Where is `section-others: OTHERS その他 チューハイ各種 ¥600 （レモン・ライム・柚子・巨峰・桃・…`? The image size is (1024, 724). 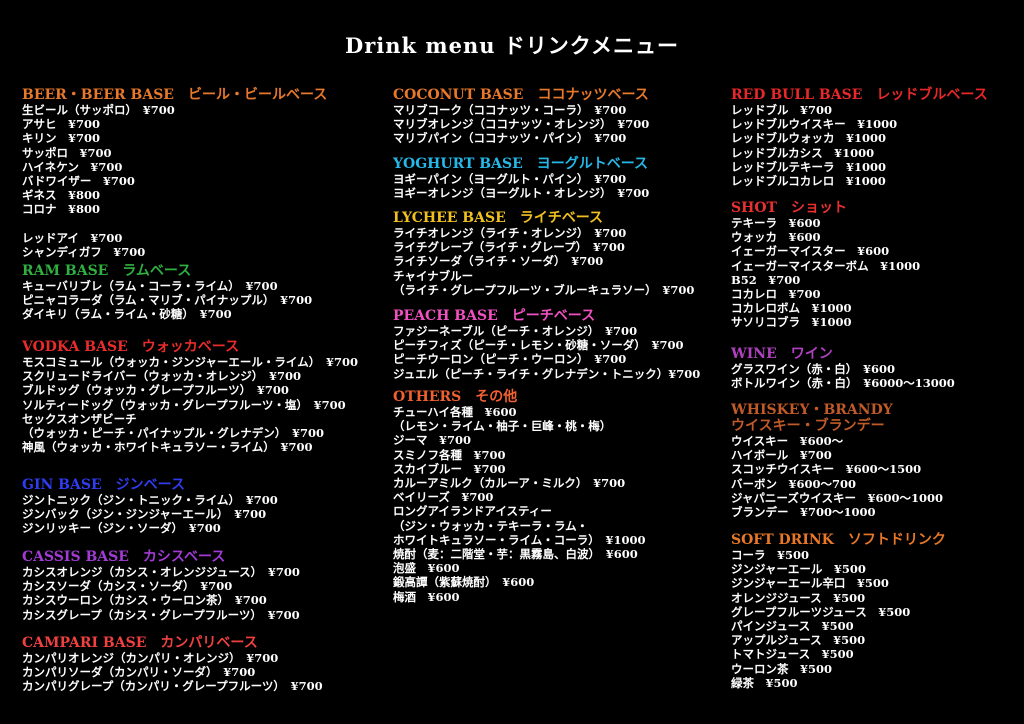 section-others: OTHERS その他 チューハイ各種 ¥600 （レモン・ライム・柚子・巨峰・桃・… is located at coordinates (519, 496).